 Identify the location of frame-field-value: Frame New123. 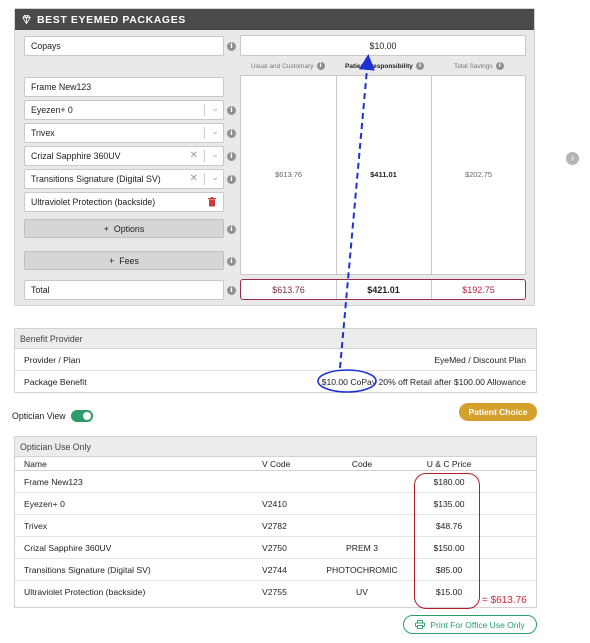
(61, 87).